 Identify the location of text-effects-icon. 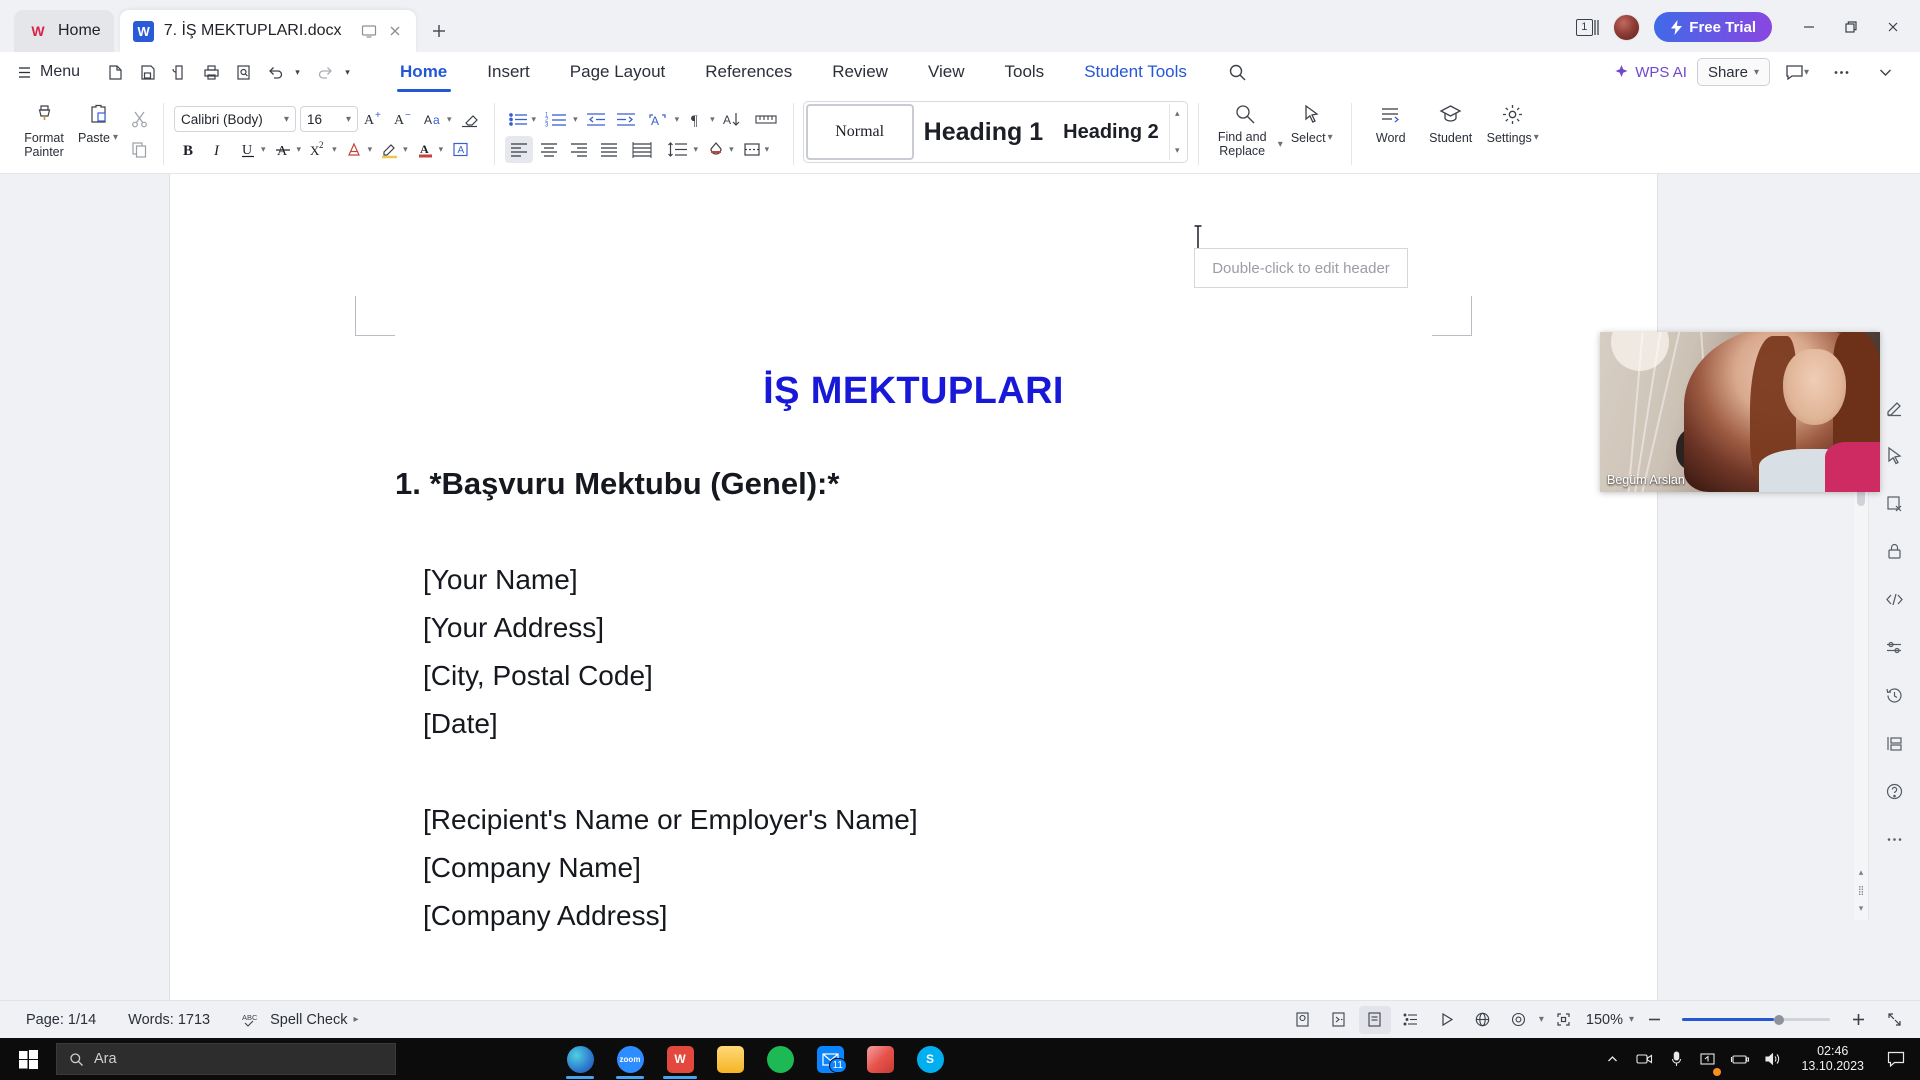
(355, 149).